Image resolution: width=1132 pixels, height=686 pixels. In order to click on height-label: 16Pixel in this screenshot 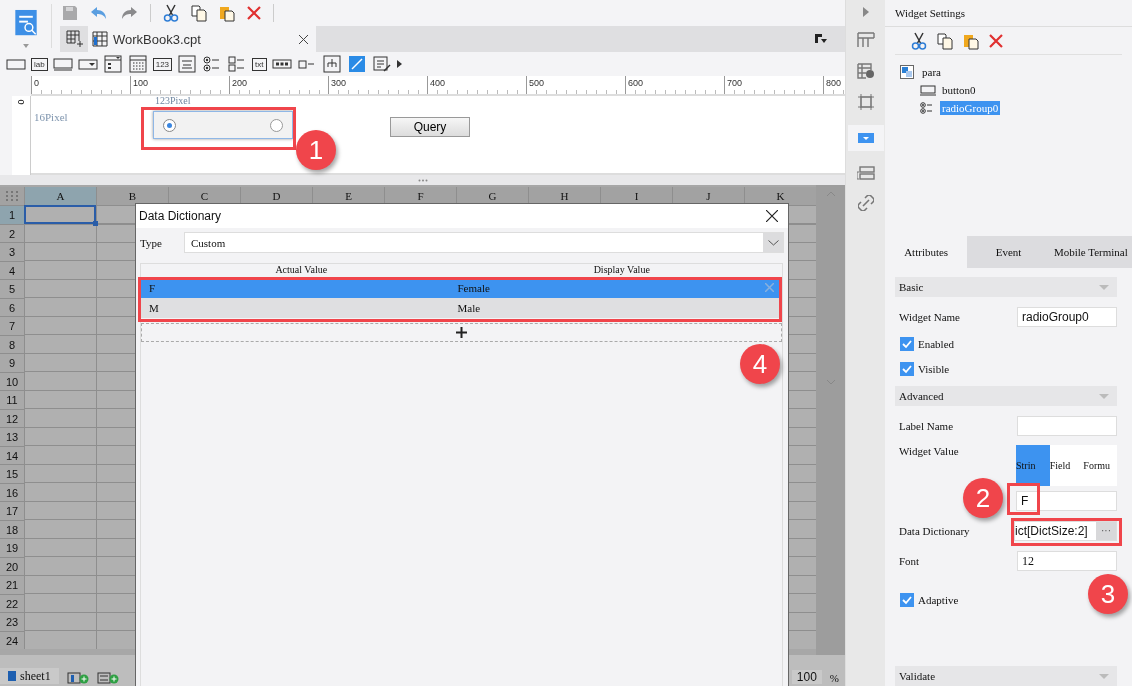, I will do `click(51, 117)`.